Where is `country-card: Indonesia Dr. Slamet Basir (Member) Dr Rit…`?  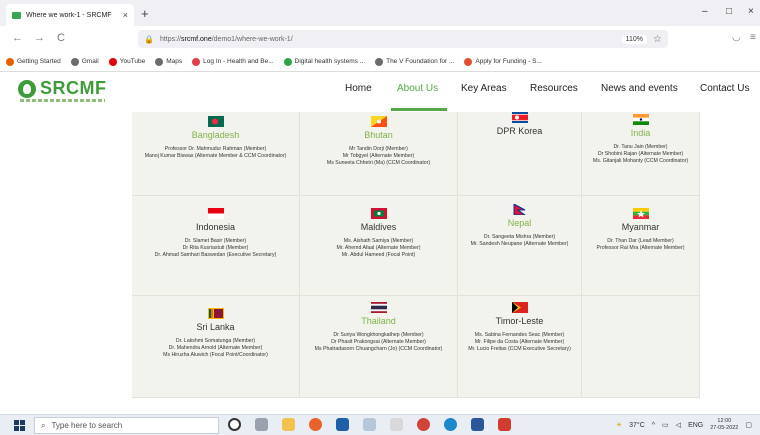
country-card: Indonesia Dr. Slamet Basir (Member) Dr Rit… is located at coordinates (216, 246).